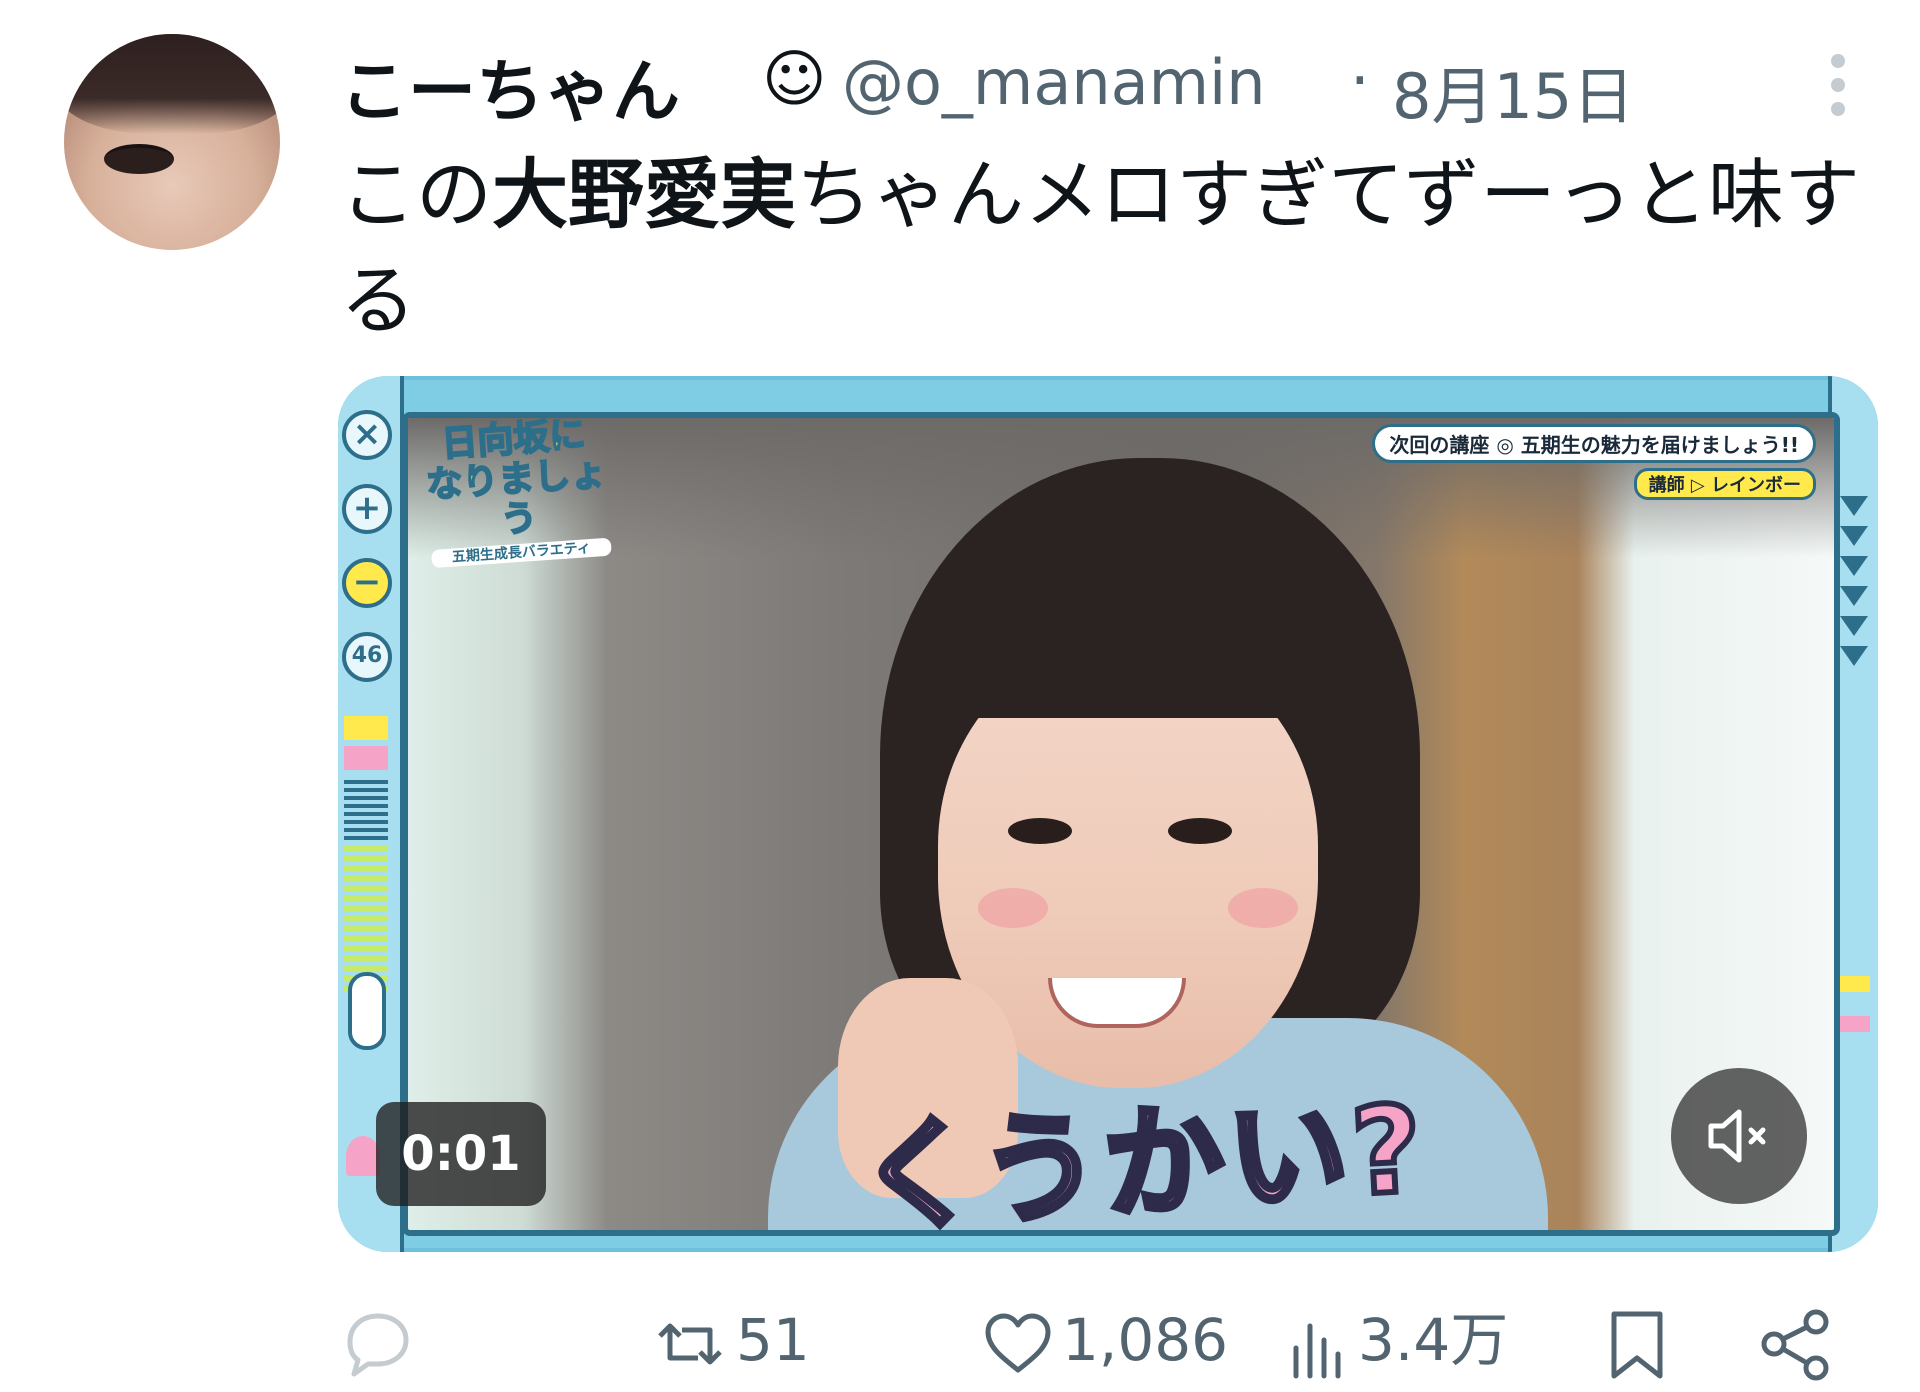 Image resolution: width=1920 pixels, height=1392 pixels. I want to click on tweet-actions: 51 1,086 3.4万, so click(1120, 1346).